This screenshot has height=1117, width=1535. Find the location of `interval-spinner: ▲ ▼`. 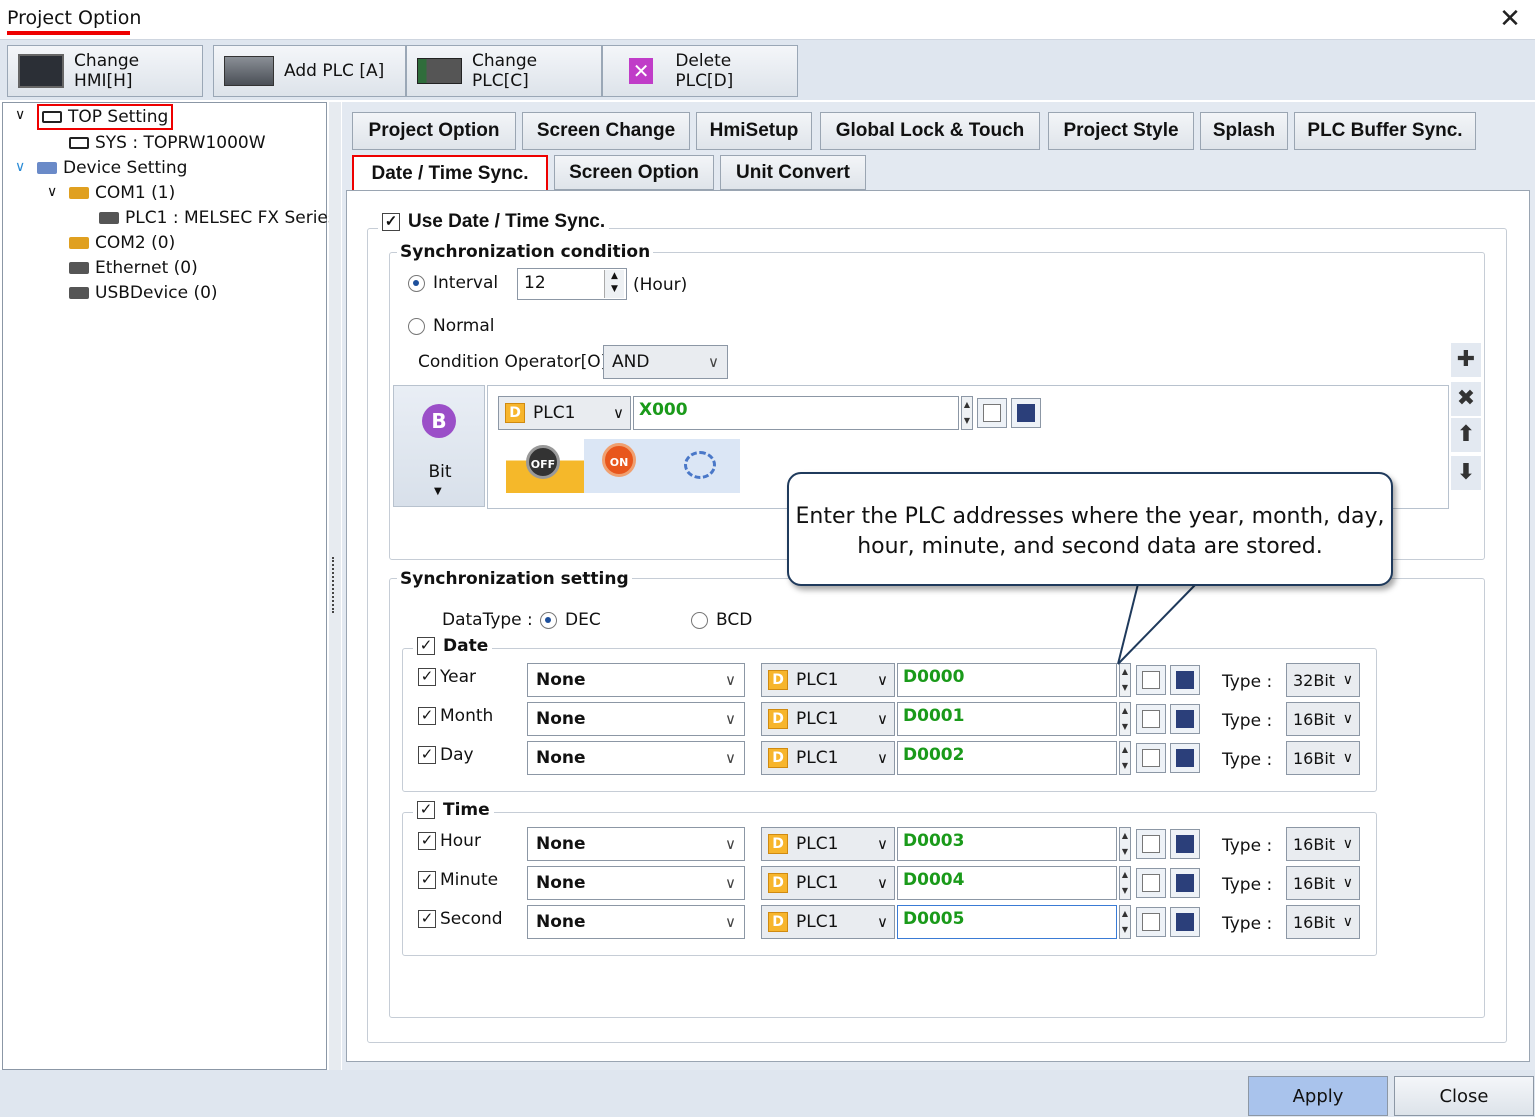

interval-spinner: ▲ ▼ is located at coordinates (614, 284).